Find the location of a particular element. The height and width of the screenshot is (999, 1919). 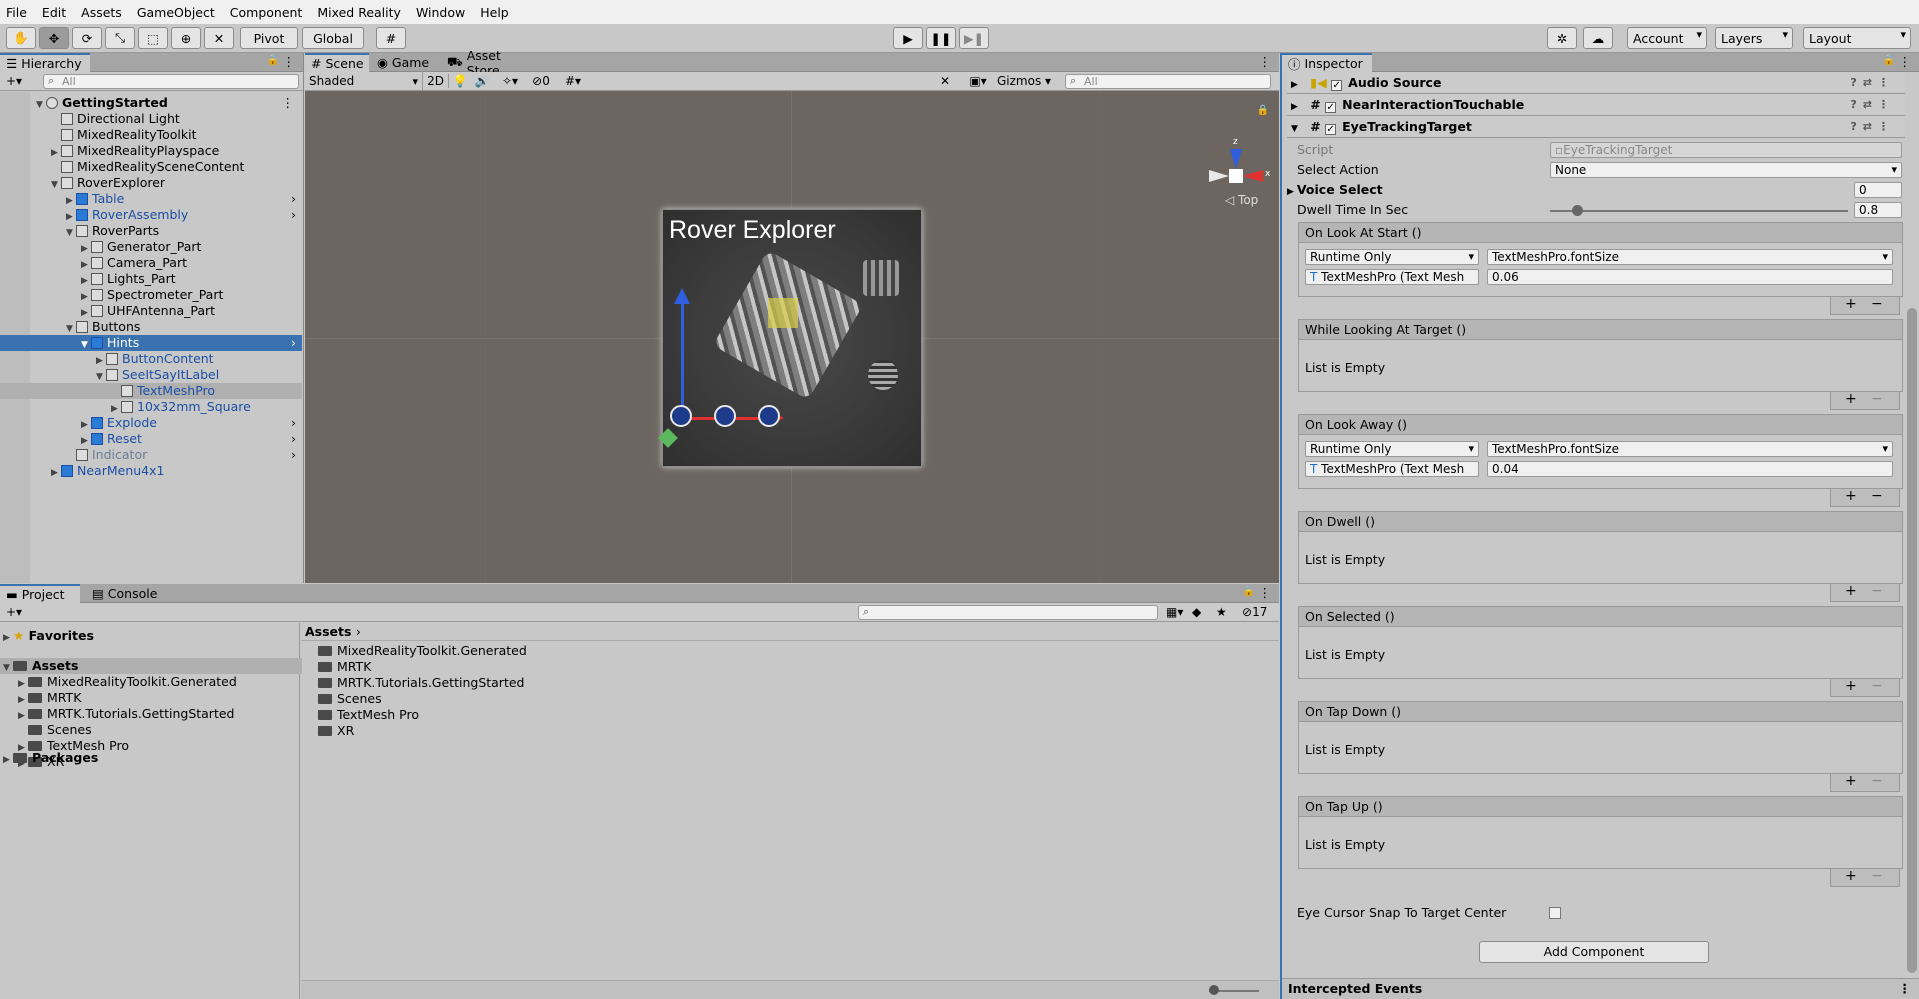

gizmo-center-cube is located at coordinates (1236, 176).